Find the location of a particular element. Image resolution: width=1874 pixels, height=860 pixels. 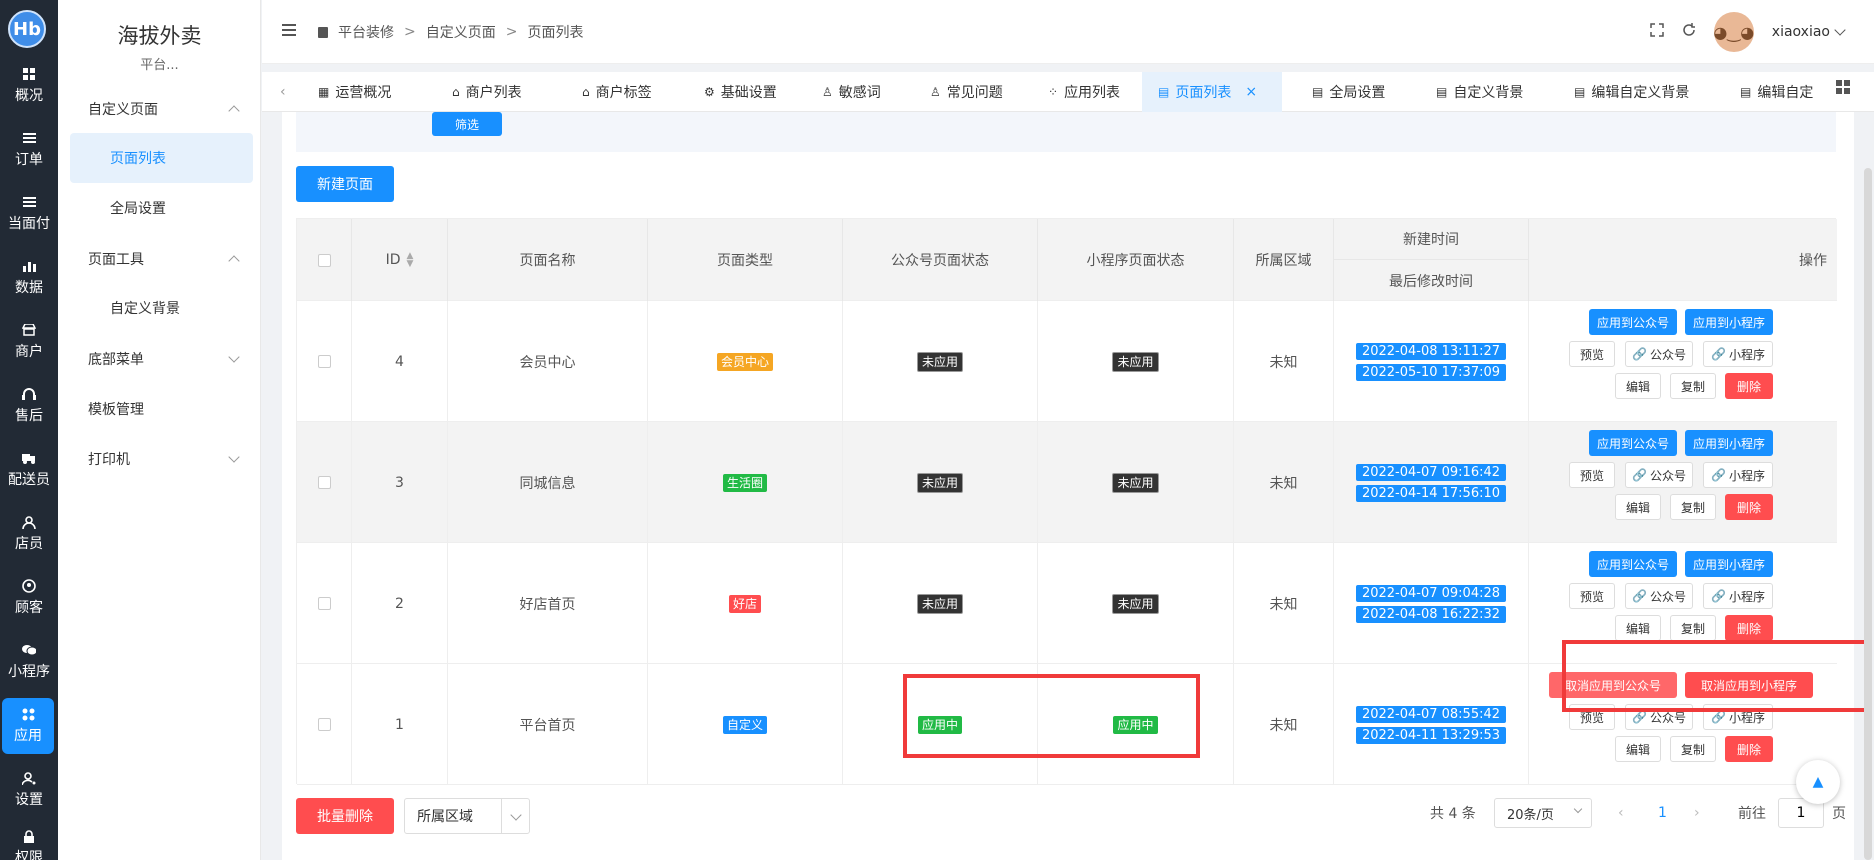

rail-item-mini-program: 小程序 is located at coordinates (29, 662).